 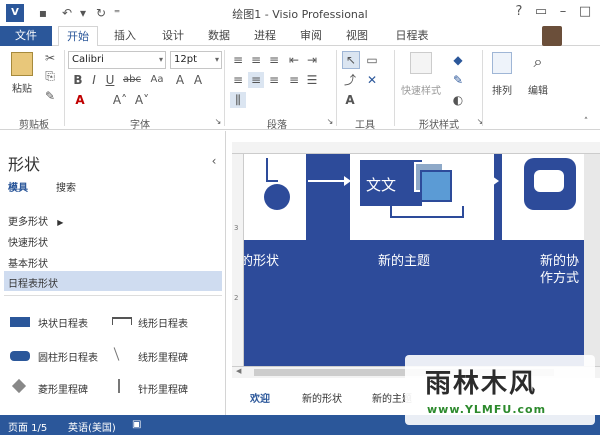 What do you see at coordinates (238, 60) in the screenshot?
I see `align-top-icon: ≡` at bounding box center [238, 60].